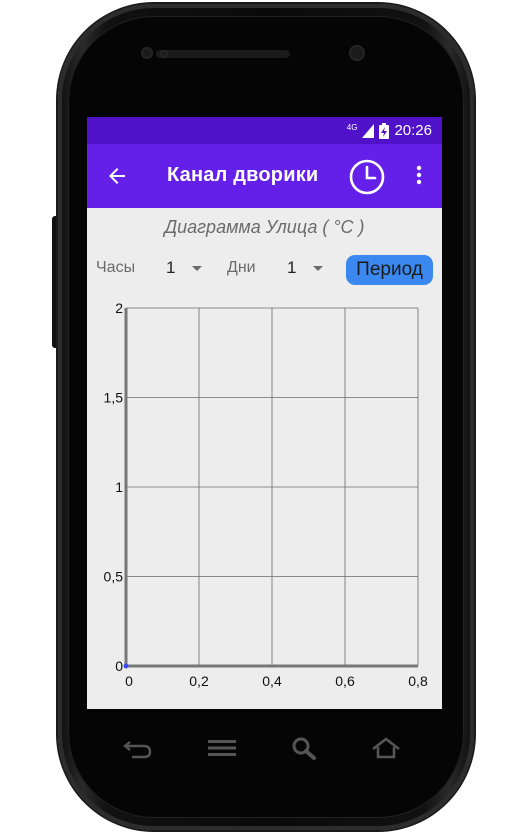 This screenshot has width=530, height=840. I want to click on y-tick-label: 1,5, so click(114, 398).